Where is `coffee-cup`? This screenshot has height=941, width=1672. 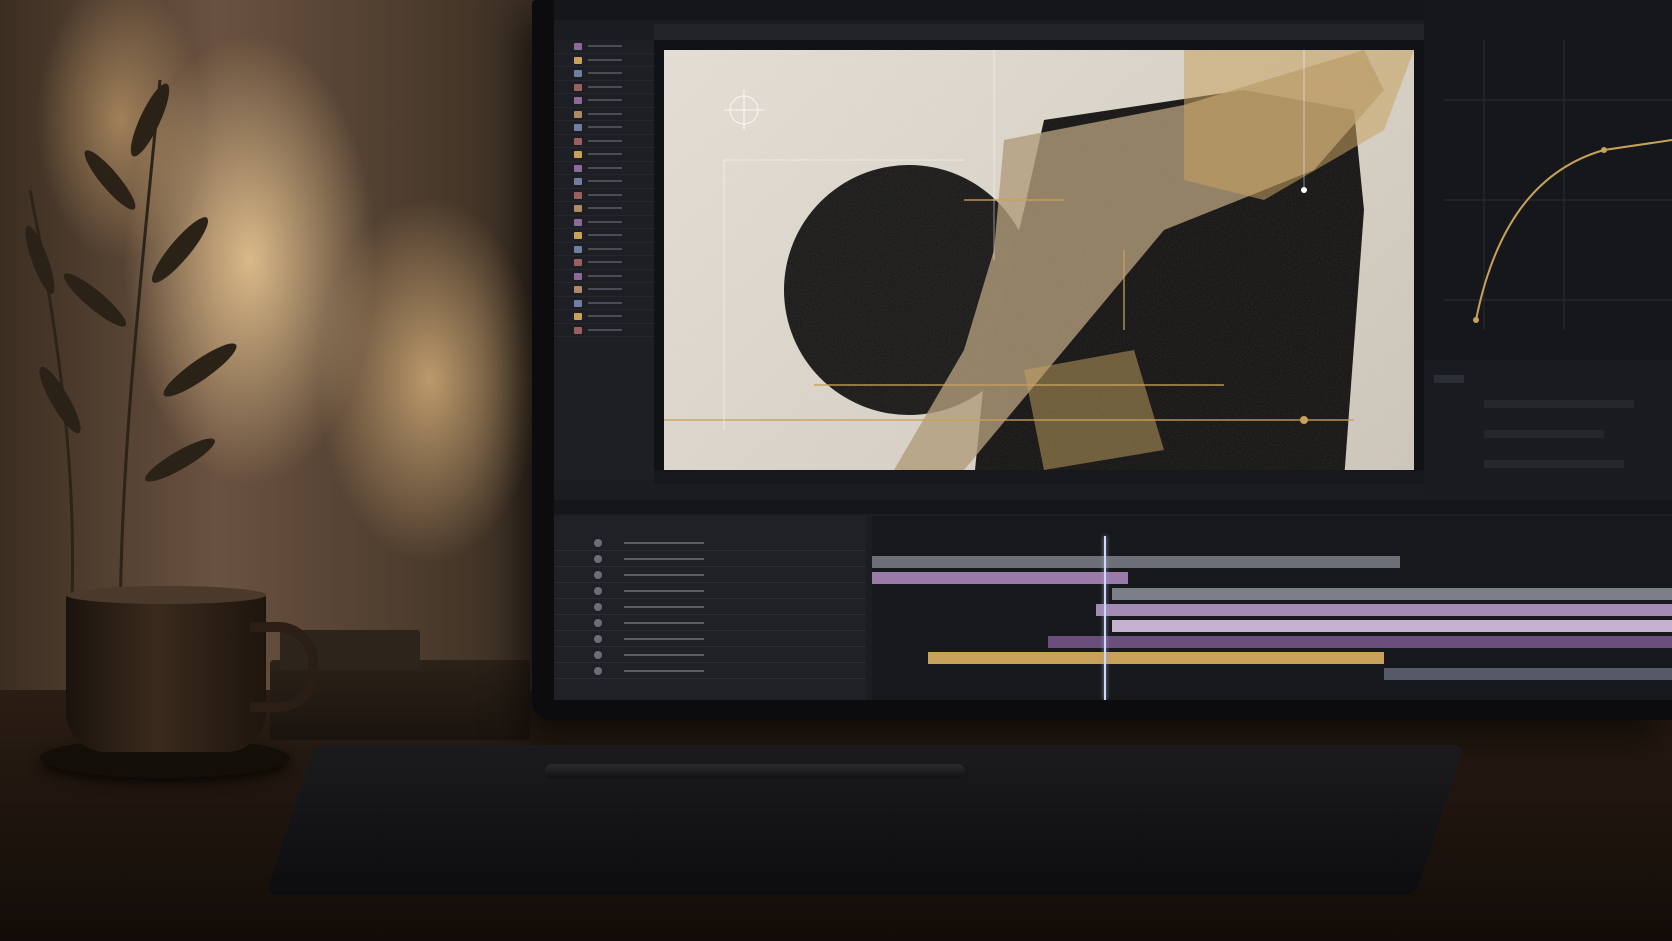 coffee-cup is located at coordinates (166, 672).